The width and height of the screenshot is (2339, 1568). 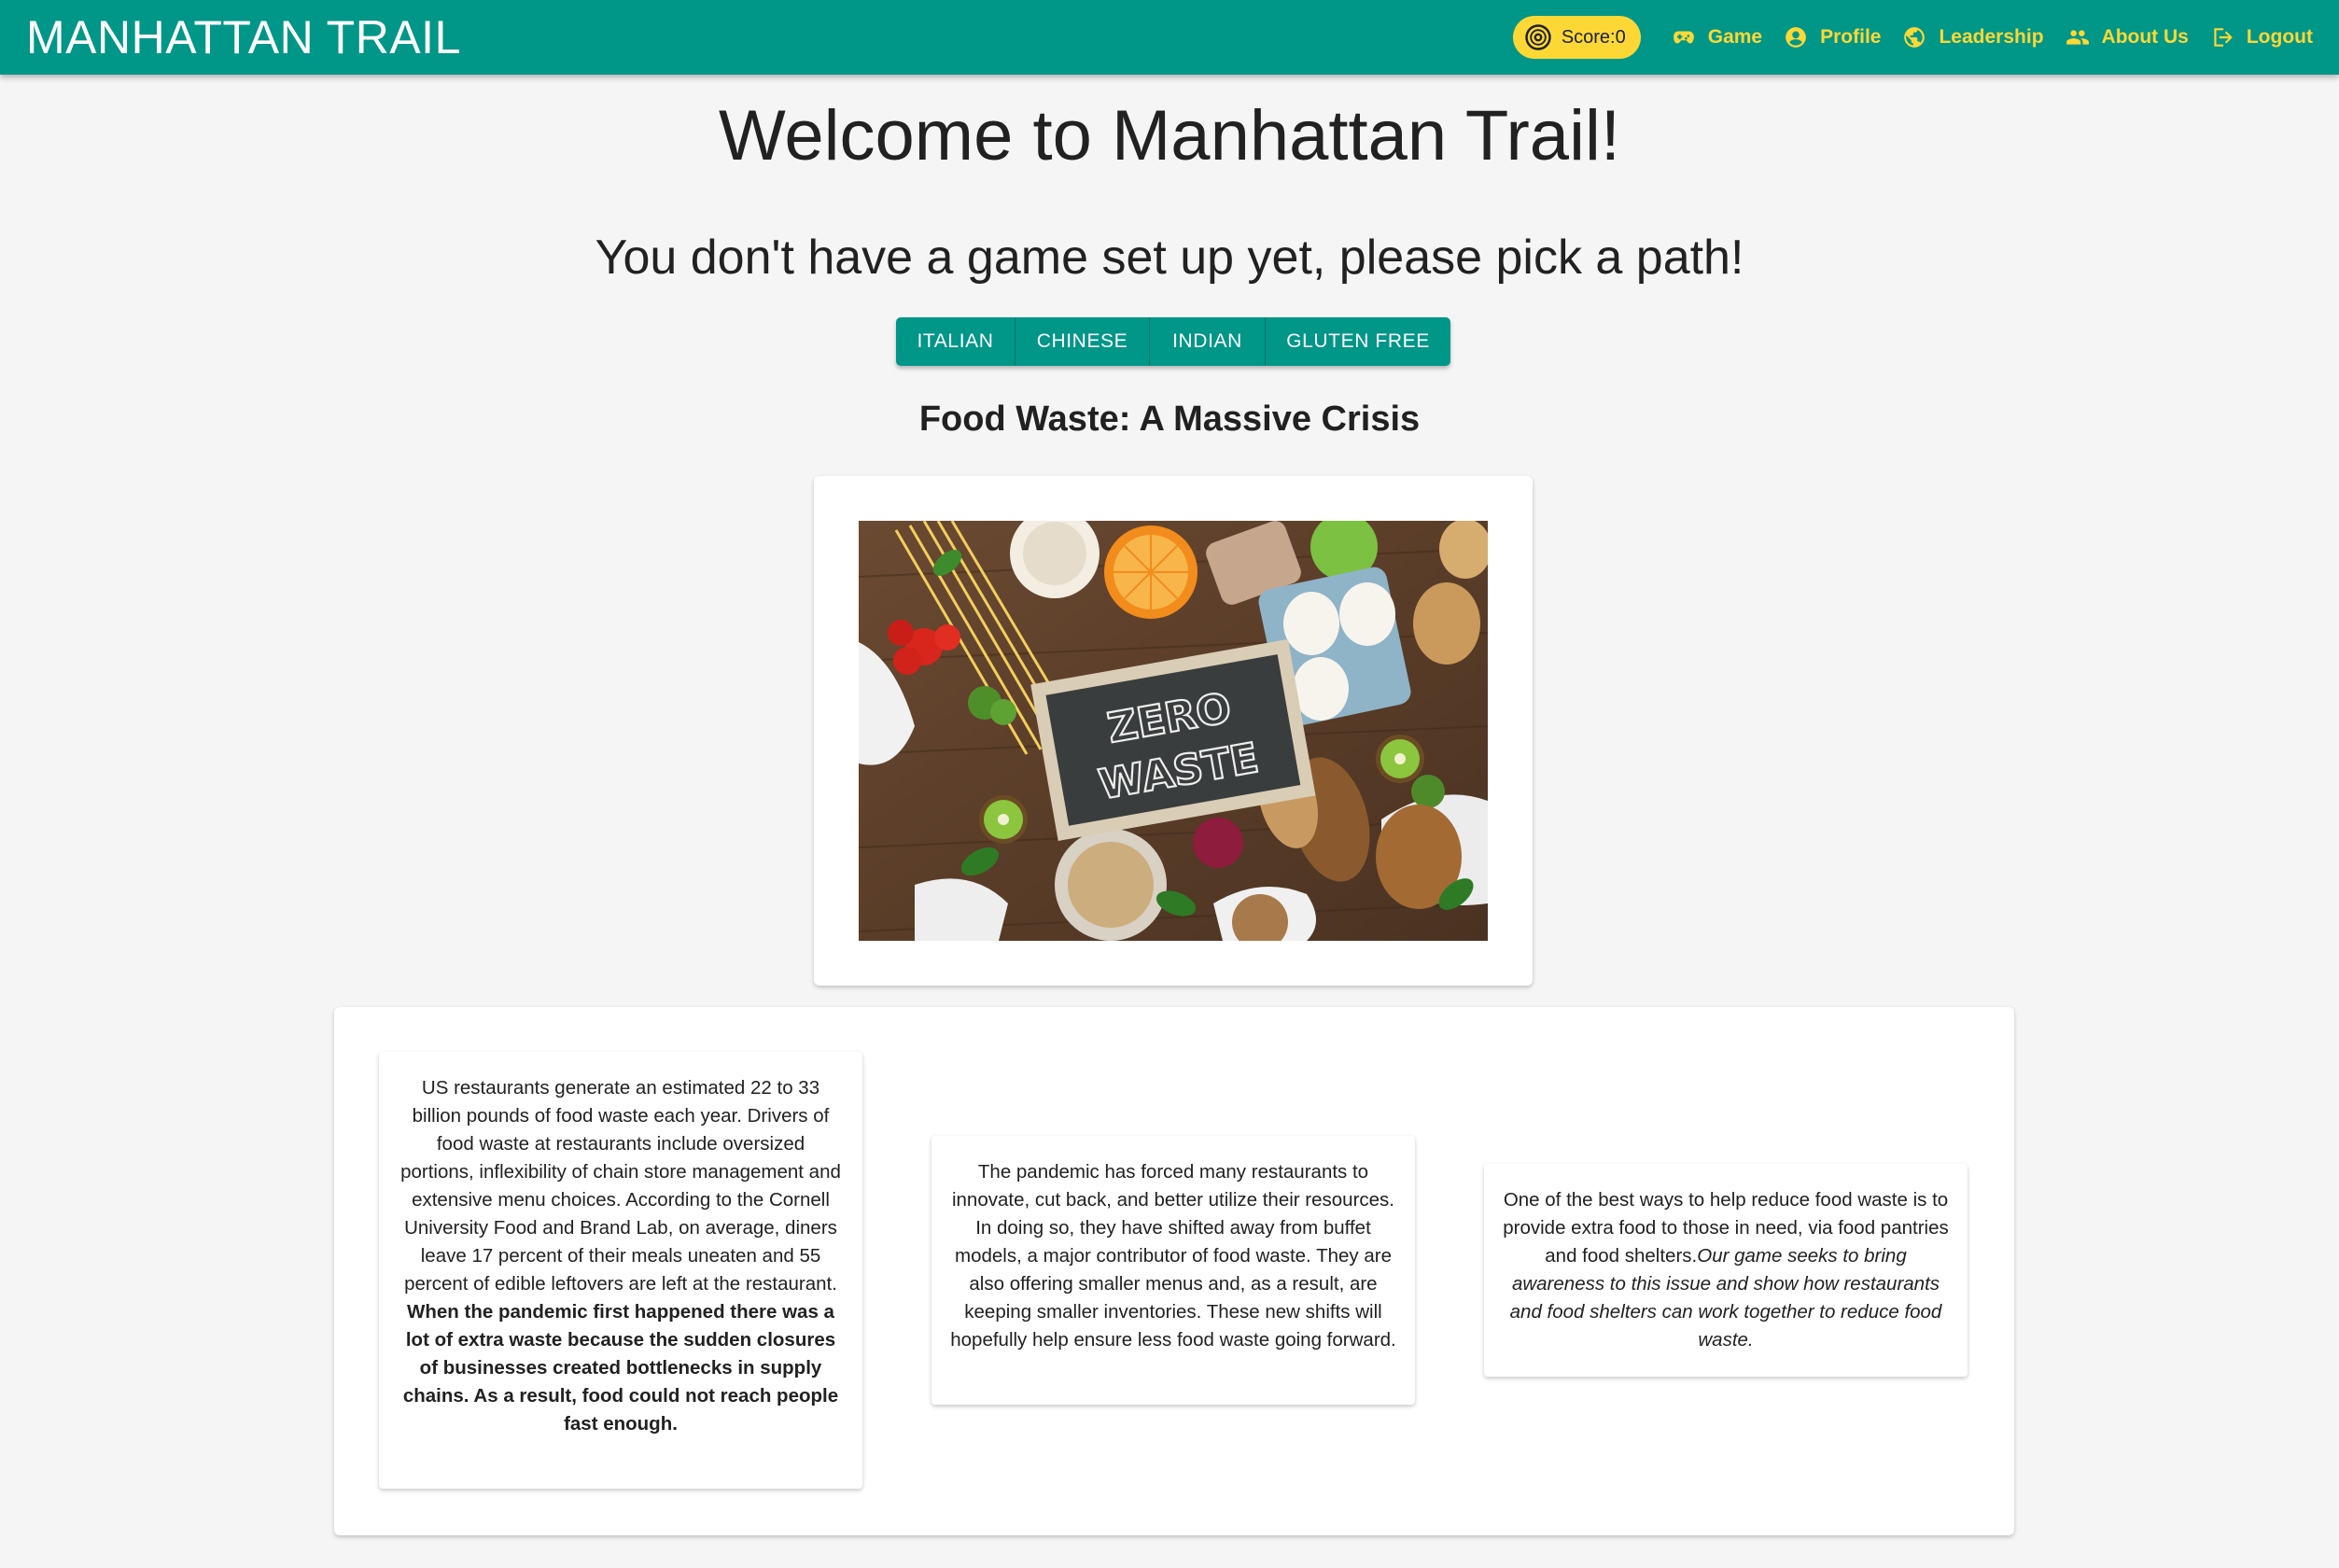 I want to click on path-button-group: ITALIAN CHINESE INDIAN GLUTEN FREE, so click(x=1173, y=341).